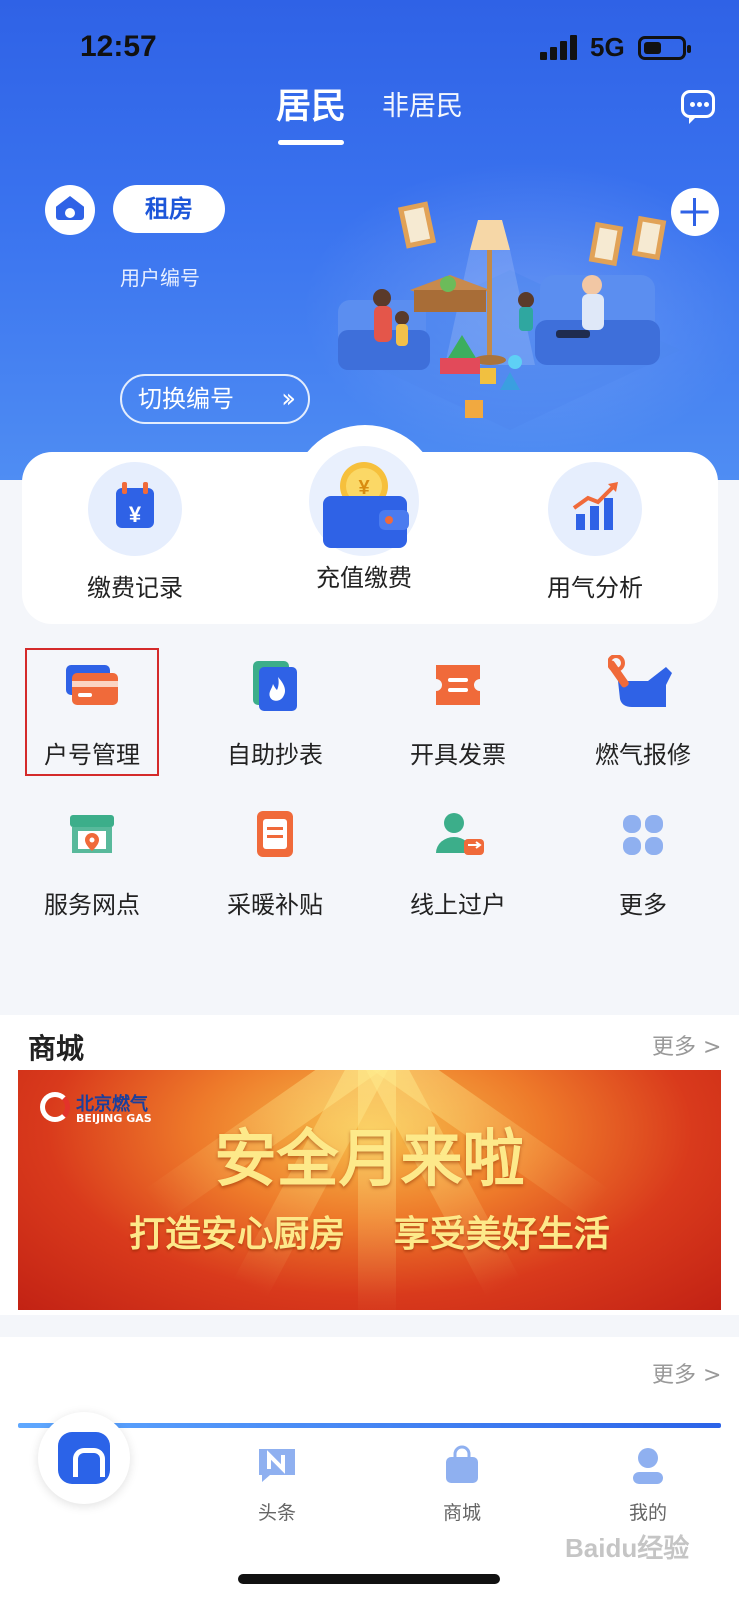 The width and height of the screenshot is (739, 1600). What do you see at coordinates (92, 835) in the screenshot?
I see `store-location-icon` at bounding box center [92, 835].